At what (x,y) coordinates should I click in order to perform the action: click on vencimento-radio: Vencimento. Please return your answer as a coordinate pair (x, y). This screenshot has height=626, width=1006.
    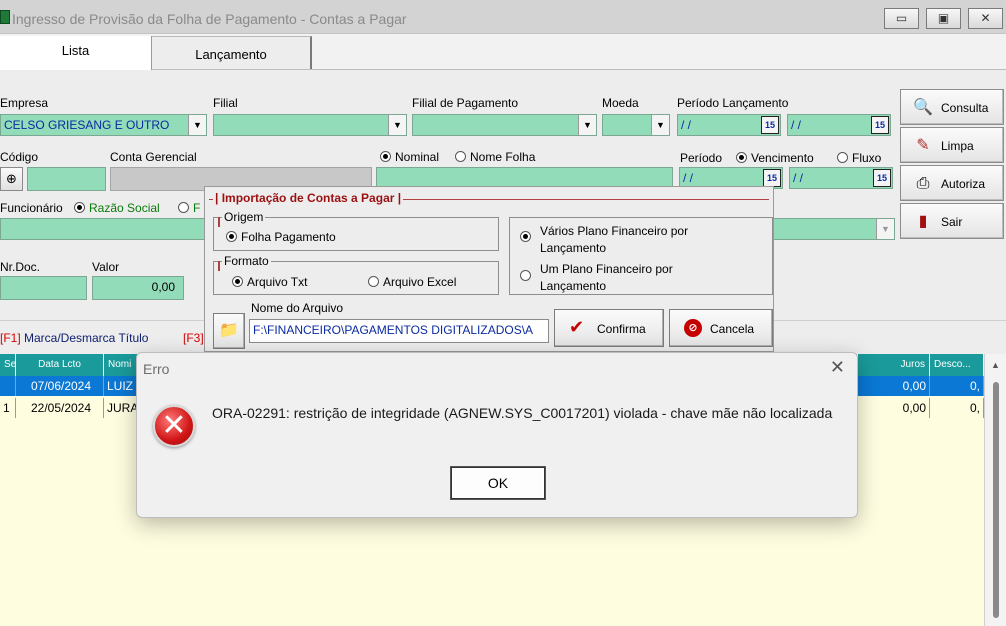
    Looking at the image, I should click on (775, 158).